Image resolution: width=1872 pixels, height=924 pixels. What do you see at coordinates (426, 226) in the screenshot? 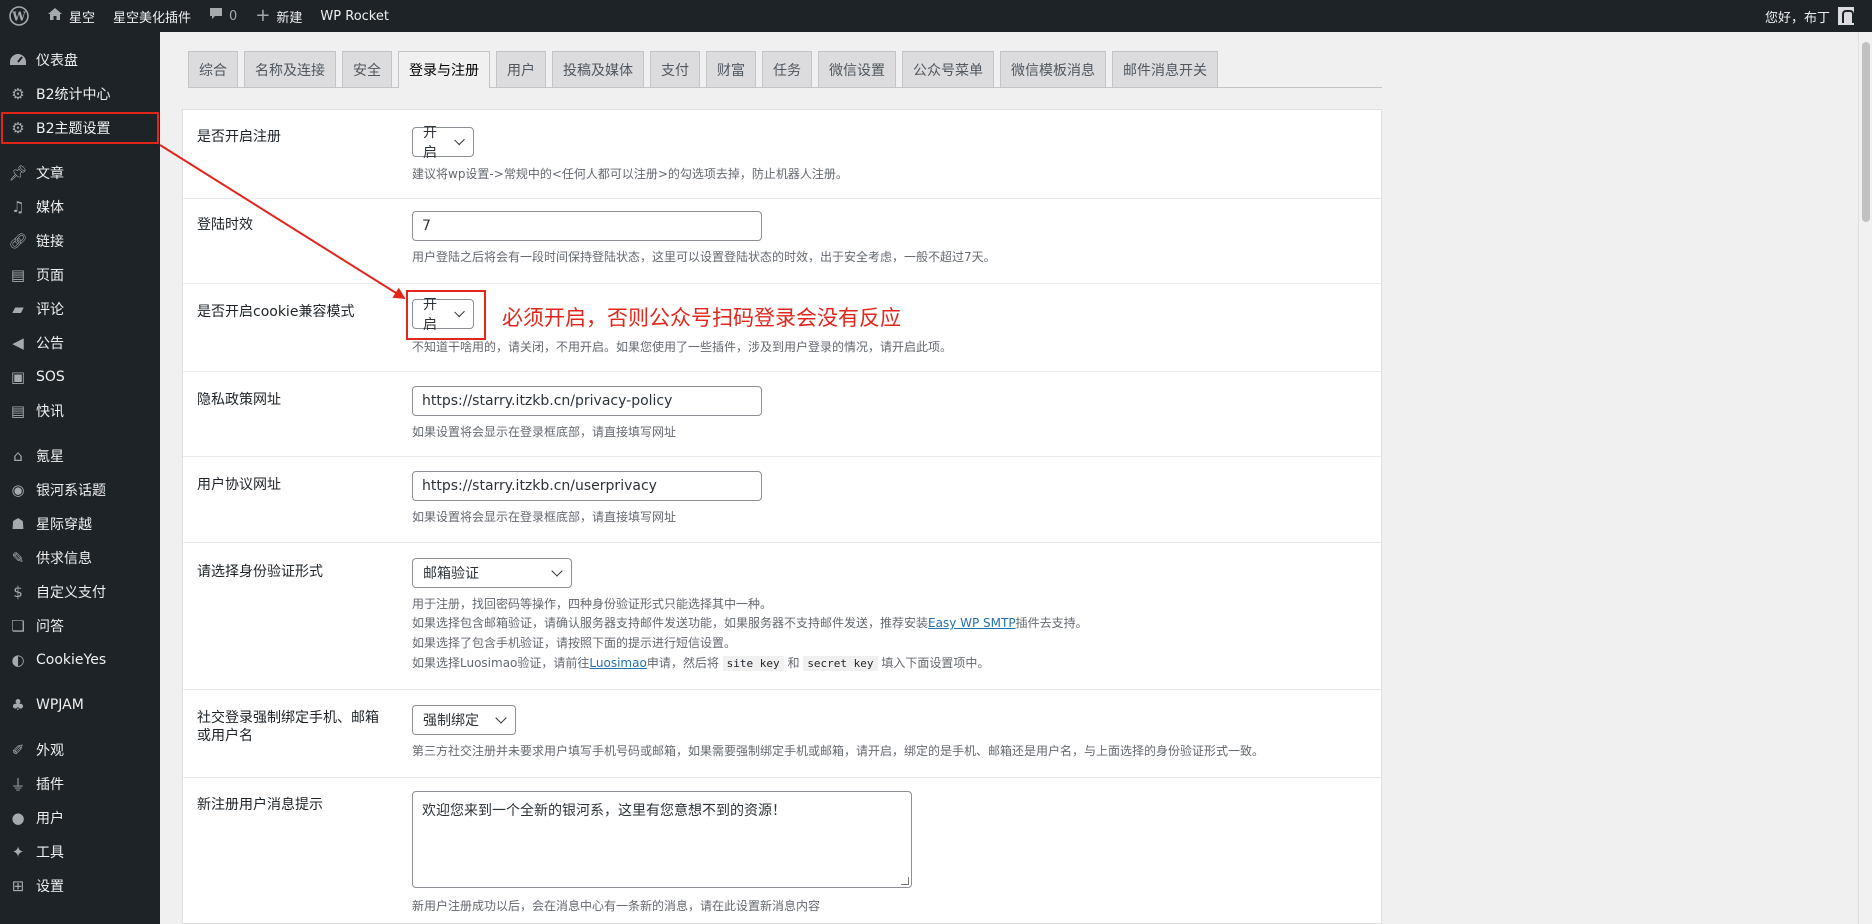
I see `login-expire-value: 7` at bounding box center [426, 226].